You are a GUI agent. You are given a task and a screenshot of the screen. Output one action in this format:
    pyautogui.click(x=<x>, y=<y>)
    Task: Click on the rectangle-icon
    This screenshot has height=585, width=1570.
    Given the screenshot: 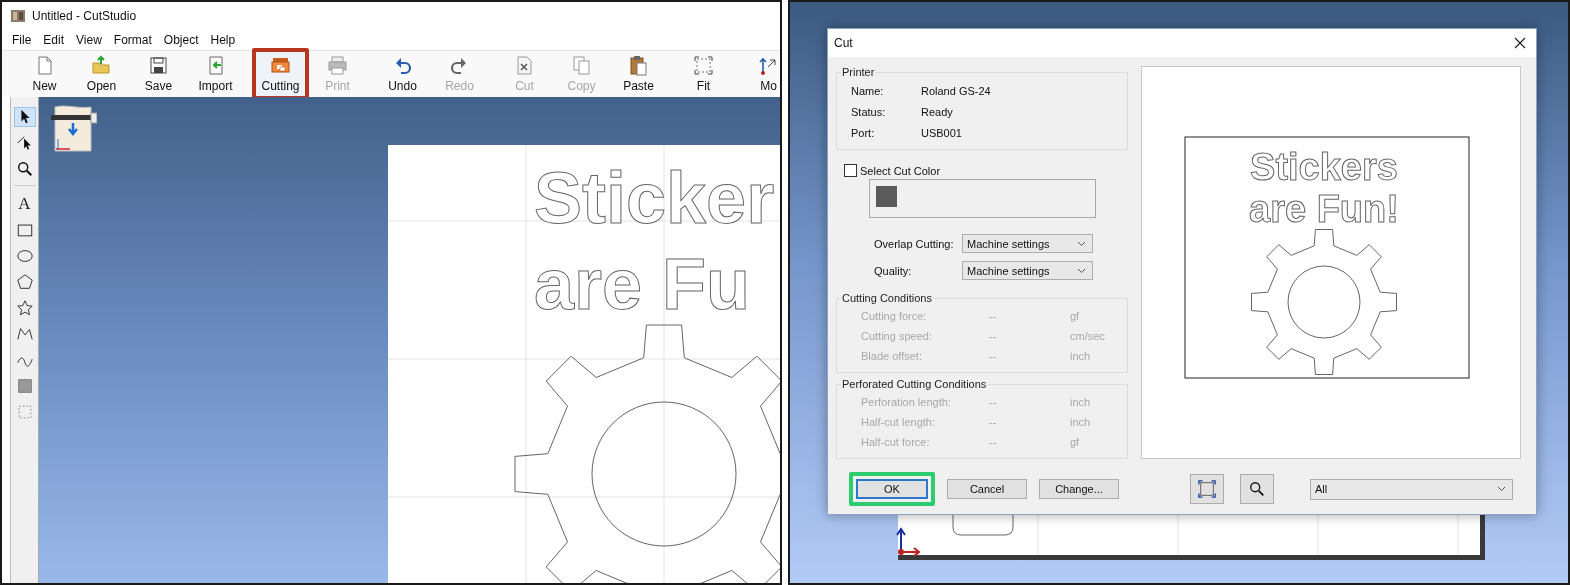 What is the action you would take?
    pyautogui.click(x=24, y=230)
    